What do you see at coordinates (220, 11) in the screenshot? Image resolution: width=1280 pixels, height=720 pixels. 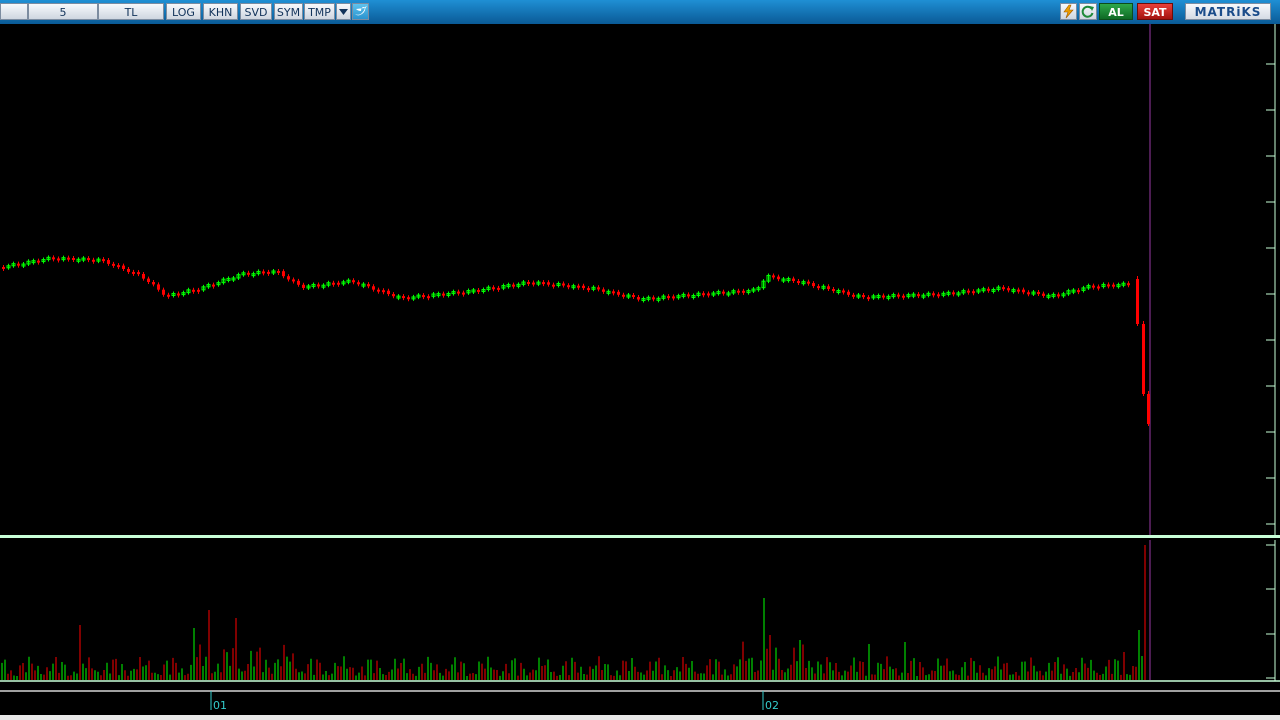 I see `khn-button: KHN` at bounding box center [220, 11].